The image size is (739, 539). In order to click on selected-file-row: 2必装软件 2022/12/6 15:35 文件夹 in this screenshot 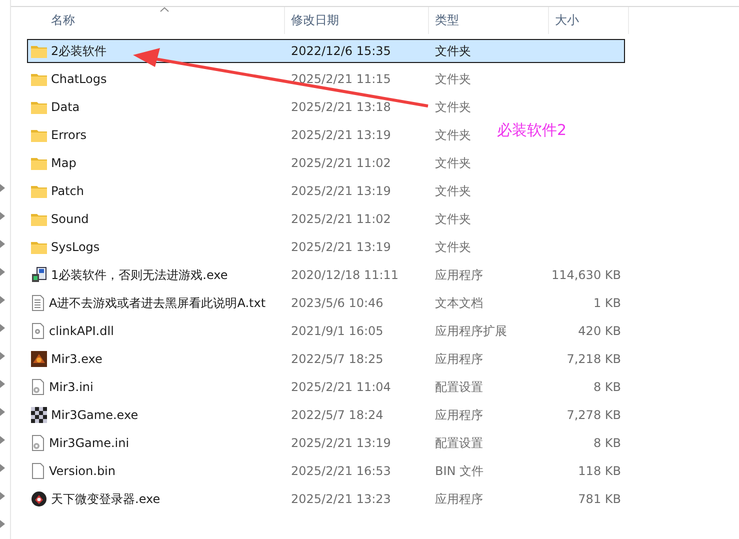, I will do `click(326, 51)`.